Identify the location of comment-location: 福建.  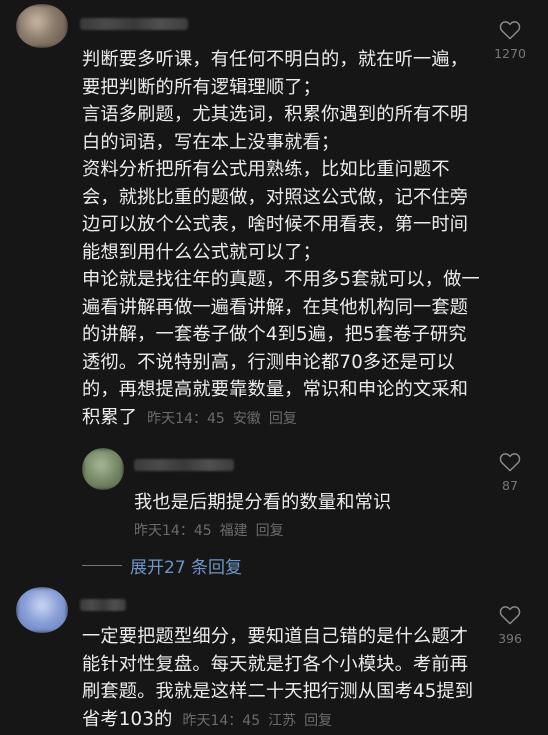
(233, 531).